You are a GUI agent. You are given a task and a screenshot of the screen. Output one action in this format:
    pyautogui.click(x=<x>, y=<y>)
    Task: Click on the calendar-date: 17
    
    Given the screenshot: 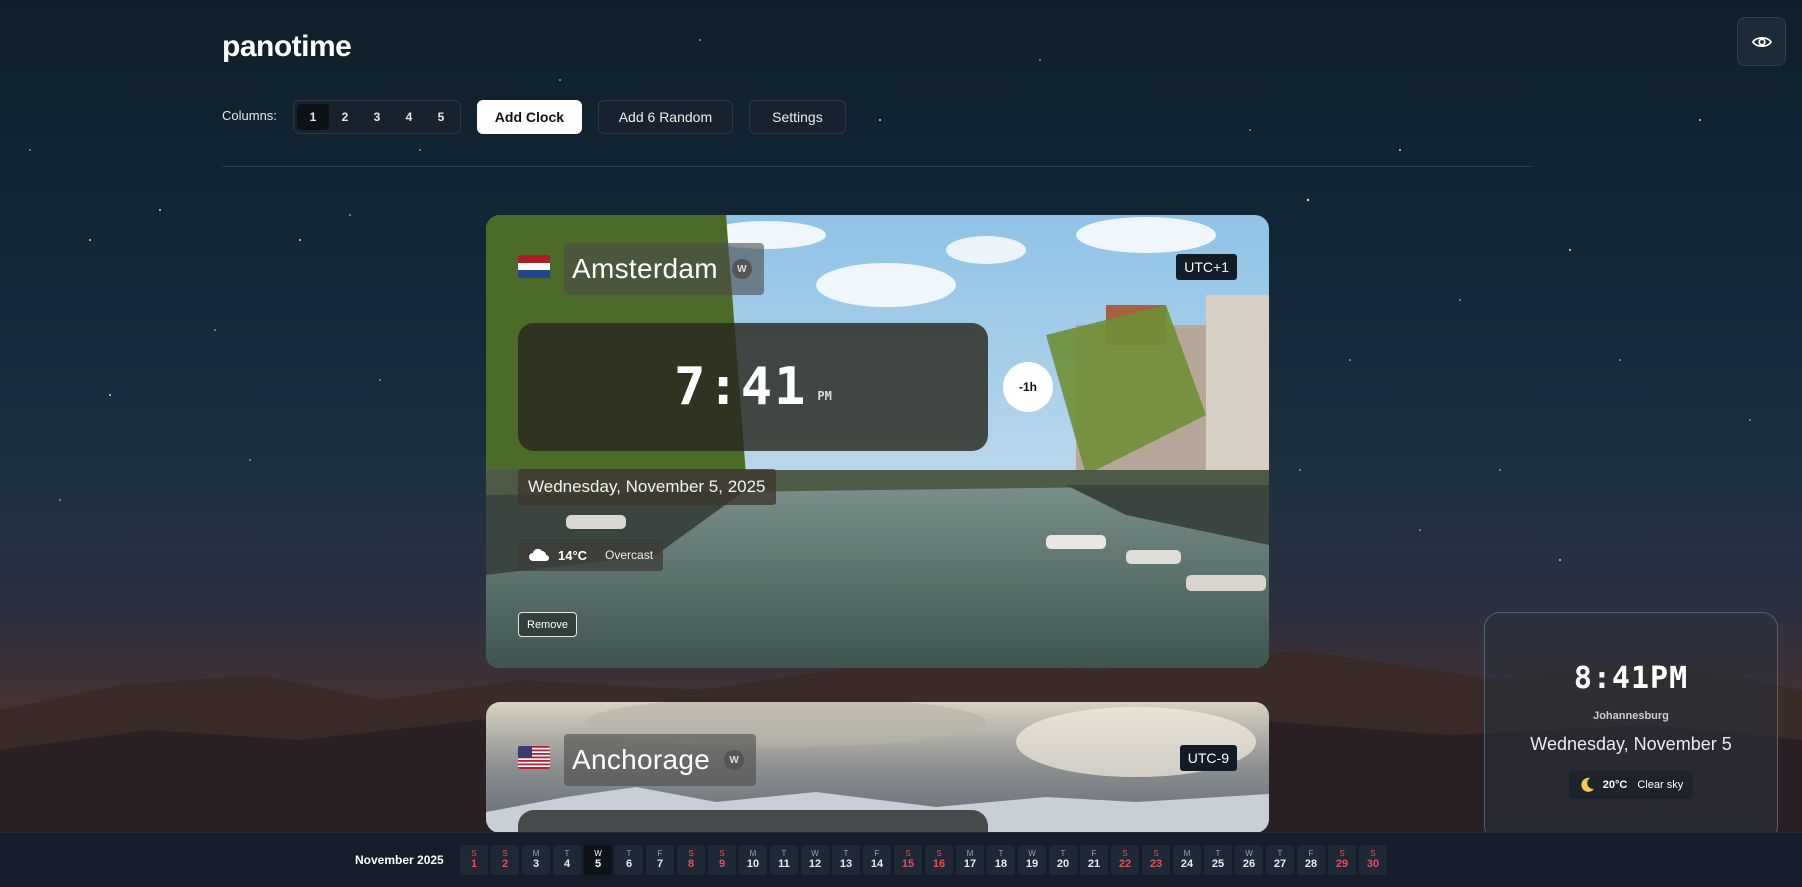 What is the action you would take?
    pyautogui.click(x=970, y=864)
    